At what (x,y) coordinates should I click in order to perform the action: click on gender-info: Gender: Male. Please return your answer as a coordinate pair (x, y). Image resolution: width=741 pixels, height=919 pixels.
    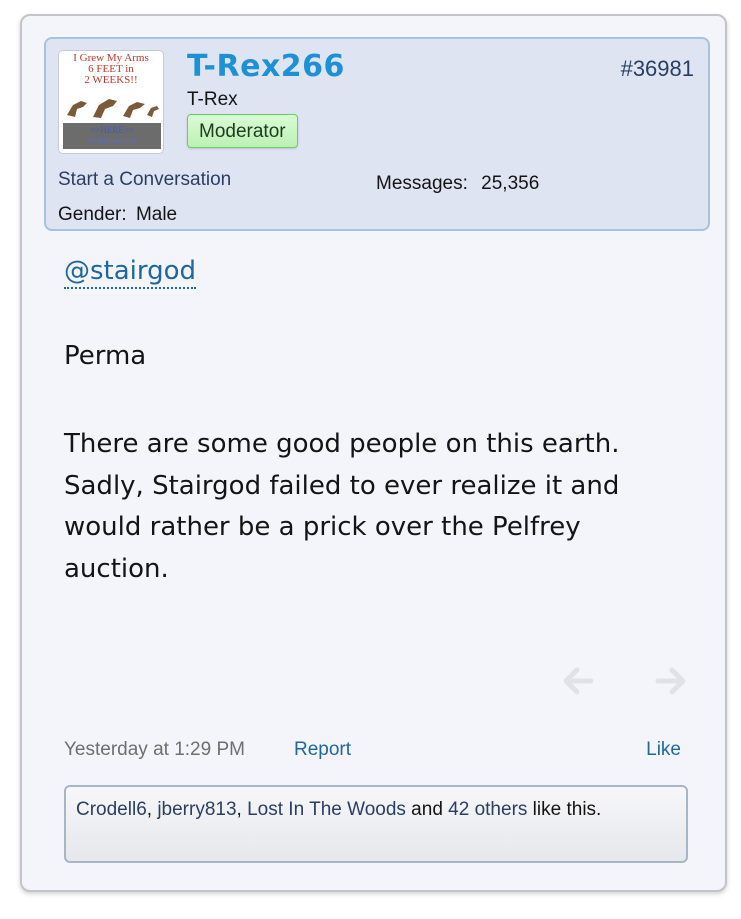
    Looking at the image, I should click on (117, 215).